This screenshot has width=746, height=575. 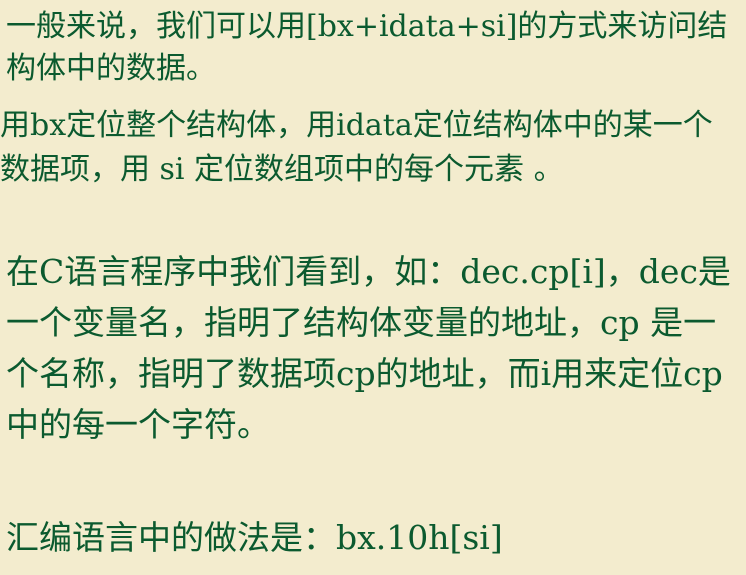 I want to click on paragraph-assembly-syntax: 汇编语言中的做法是：bx.10h[si], so click(x=254, y=537).